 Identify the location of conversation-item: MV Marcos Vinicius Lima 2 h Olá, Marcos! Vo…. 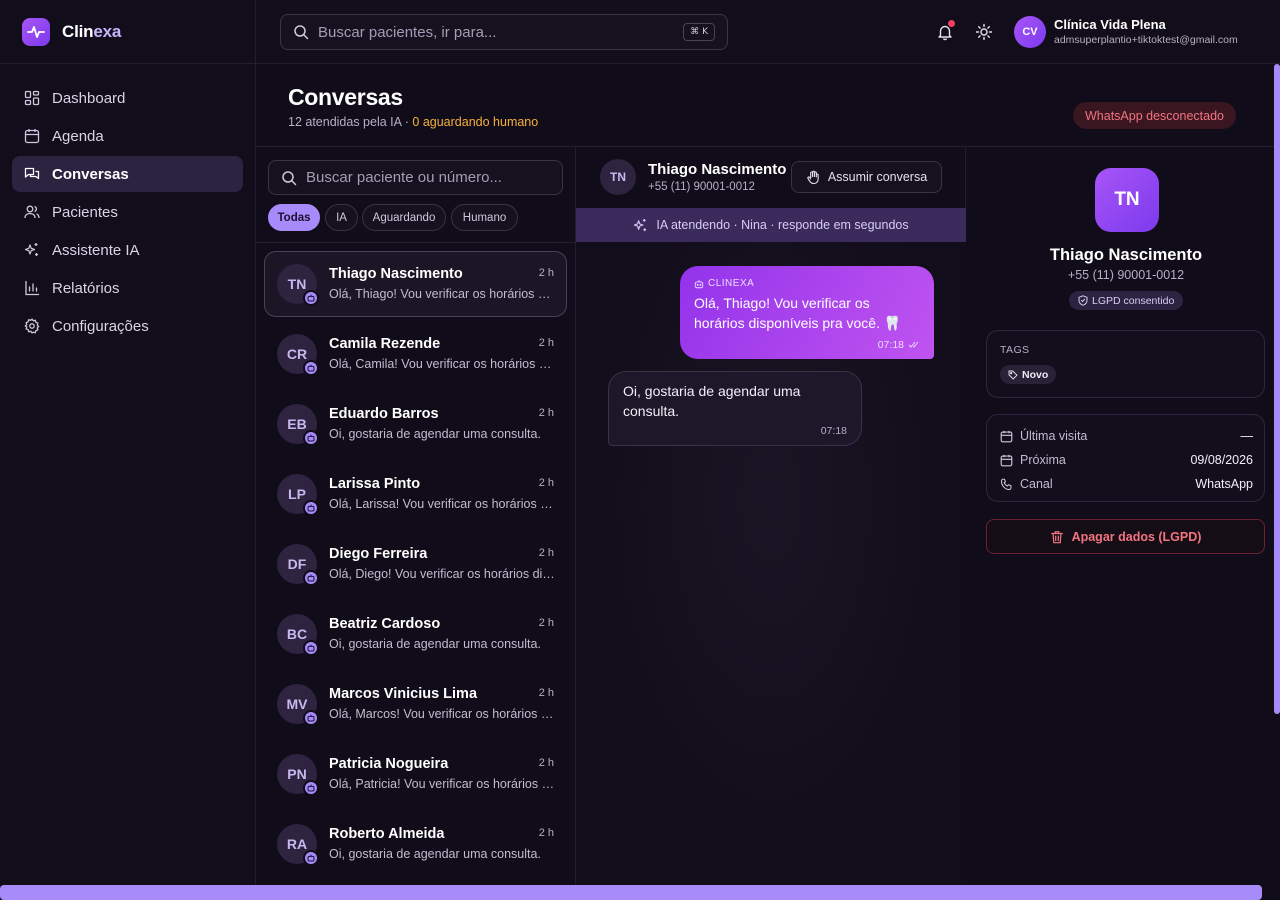
(415, 704).